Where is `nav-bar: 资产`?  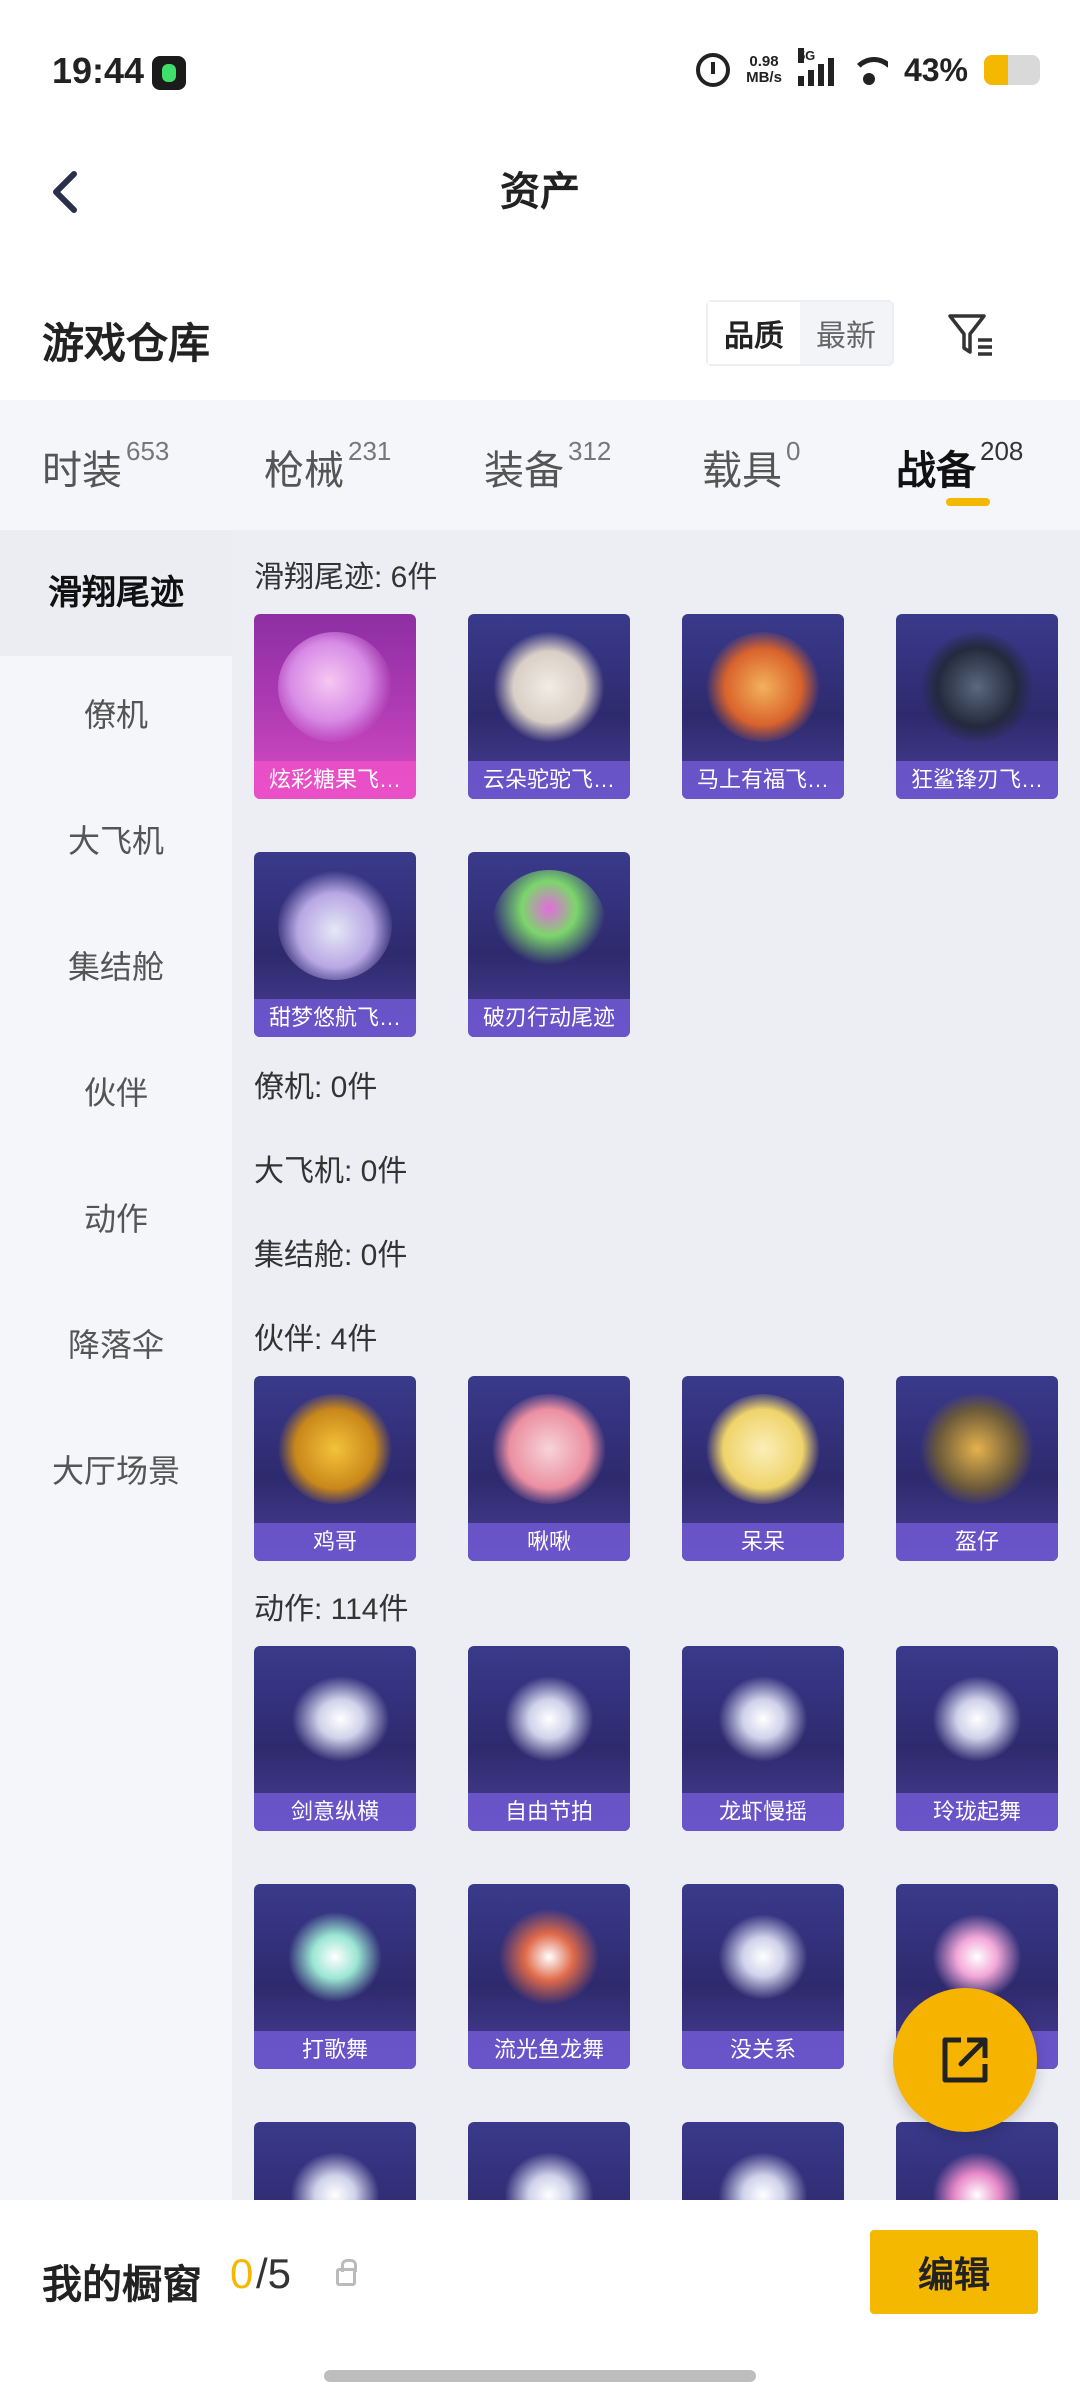
nav-bar: 资产 is located at coordinates (540, 200).